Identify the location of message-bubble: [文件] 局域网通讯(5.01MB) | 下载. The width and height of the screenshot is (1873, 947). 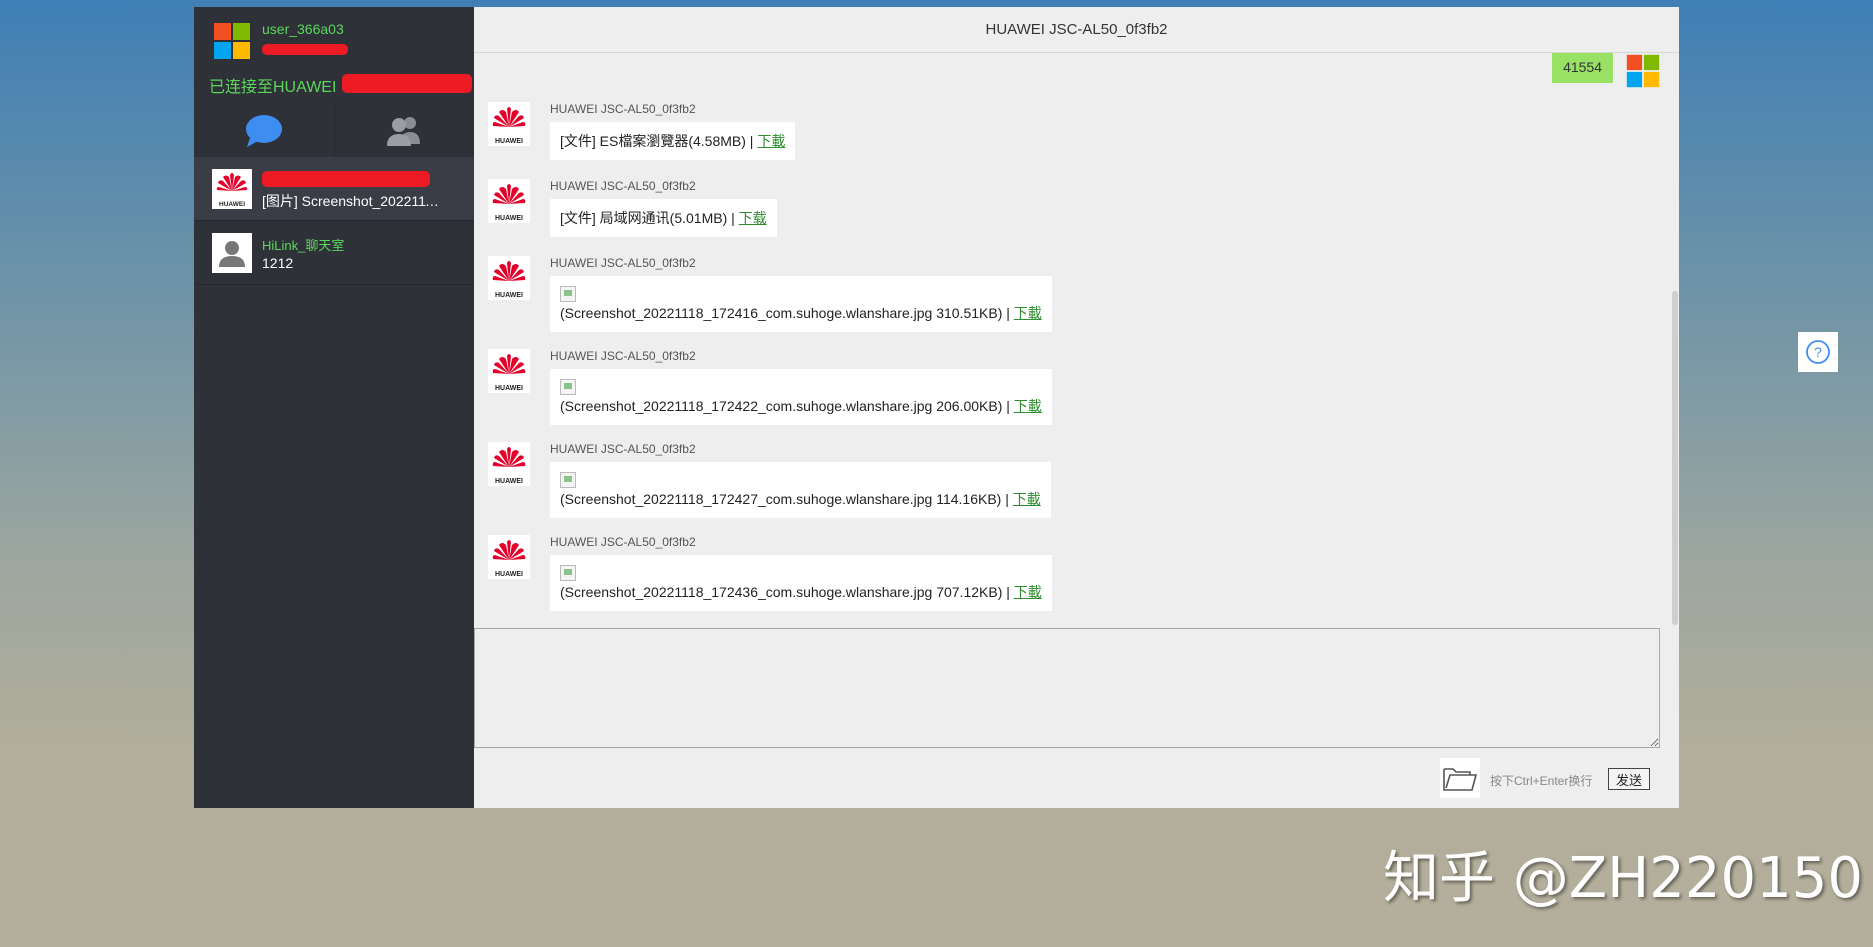
(663, 218).